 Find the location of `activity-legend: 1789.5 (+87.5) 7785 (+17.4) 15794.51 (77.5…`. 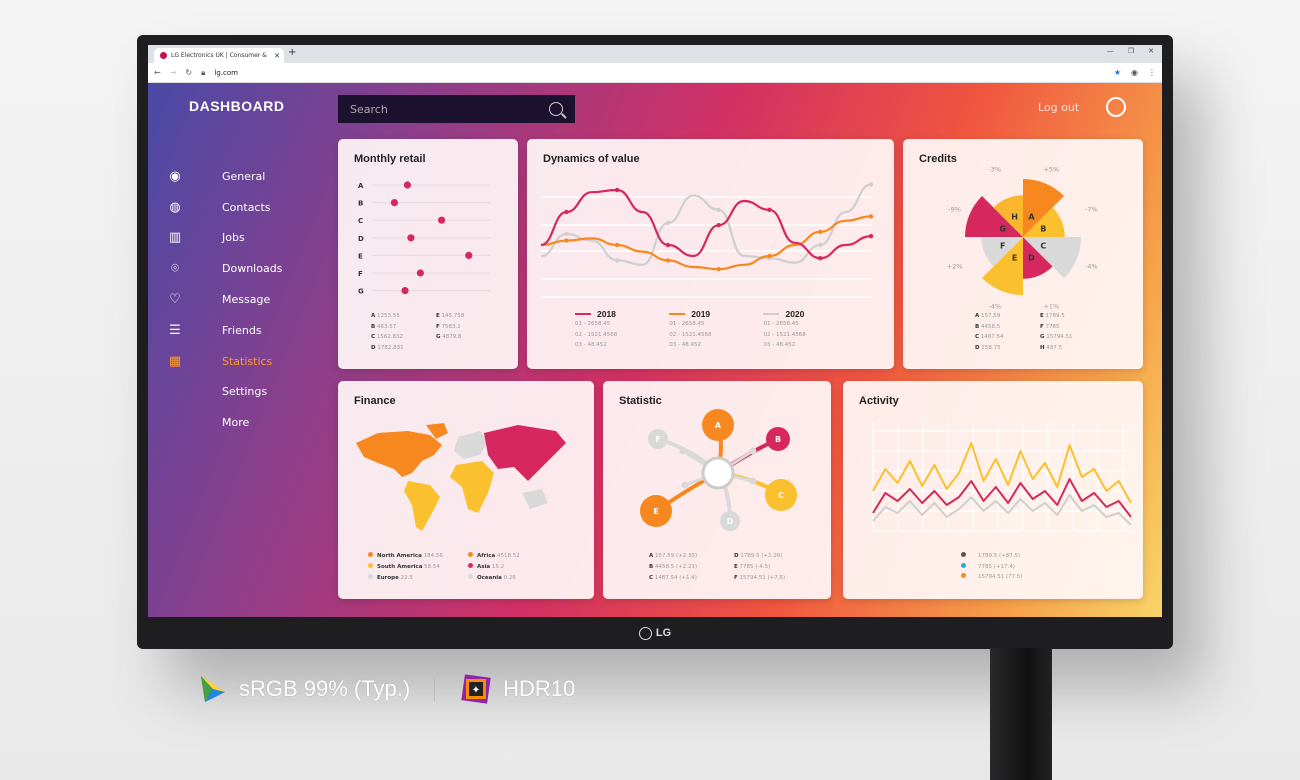

activity-legend: 1789.5 (+87.5) 7785 (+17.4) 15794.51 (77.5… is located at coordinates (992, 567).